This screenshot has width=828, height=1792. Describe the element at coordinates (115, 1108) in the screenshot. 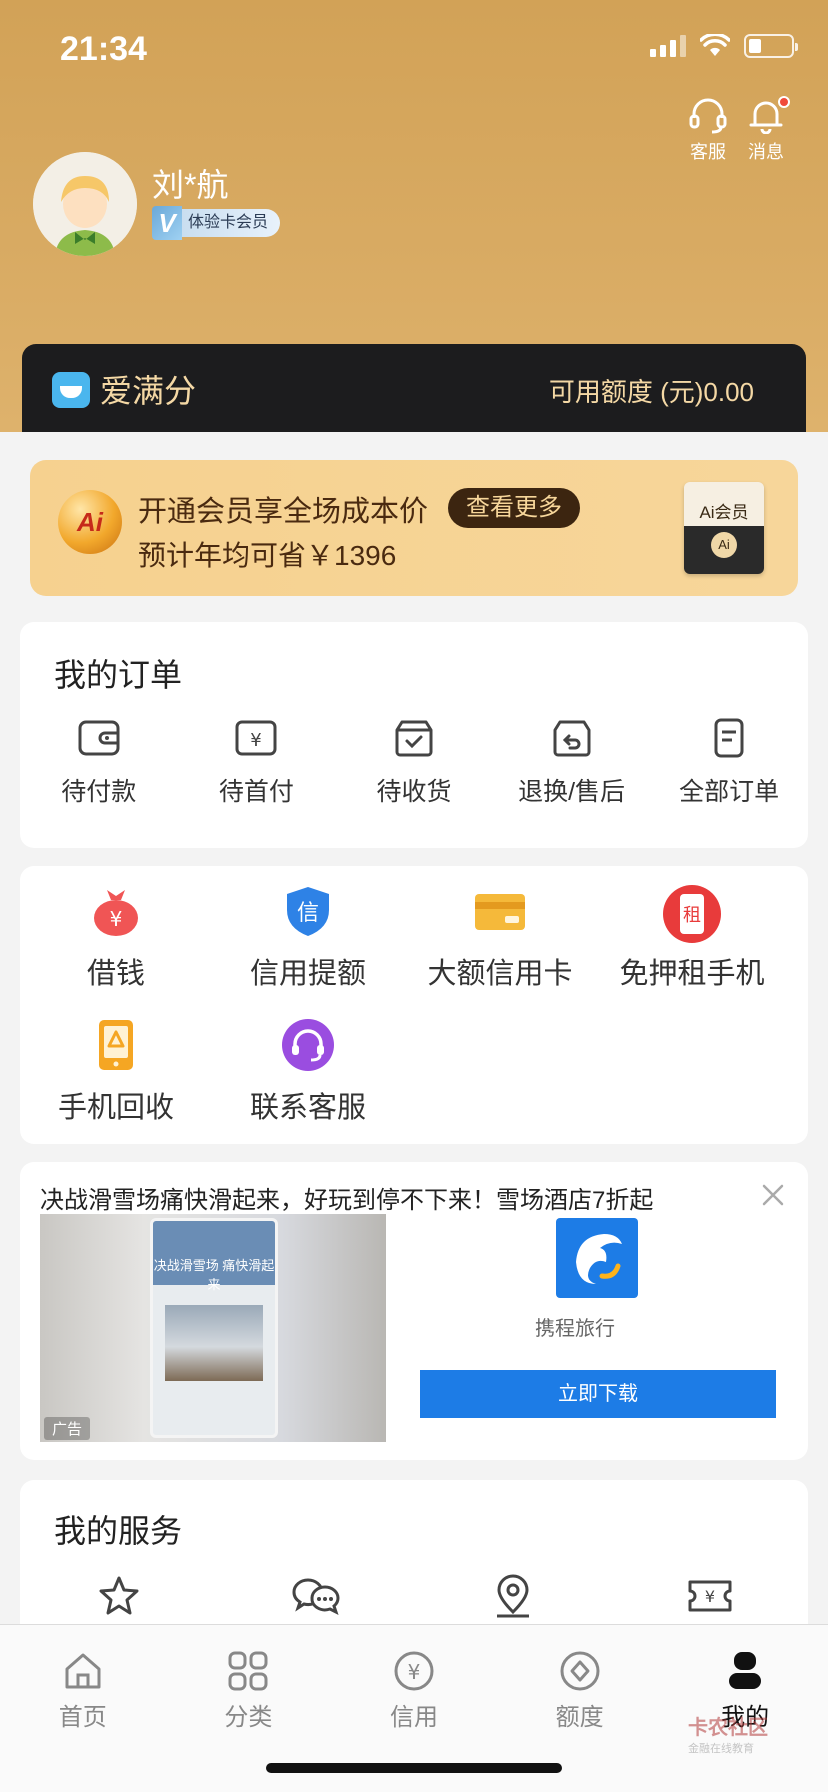

I see `tool-phone-recycle-label: 手机回收` at that location.